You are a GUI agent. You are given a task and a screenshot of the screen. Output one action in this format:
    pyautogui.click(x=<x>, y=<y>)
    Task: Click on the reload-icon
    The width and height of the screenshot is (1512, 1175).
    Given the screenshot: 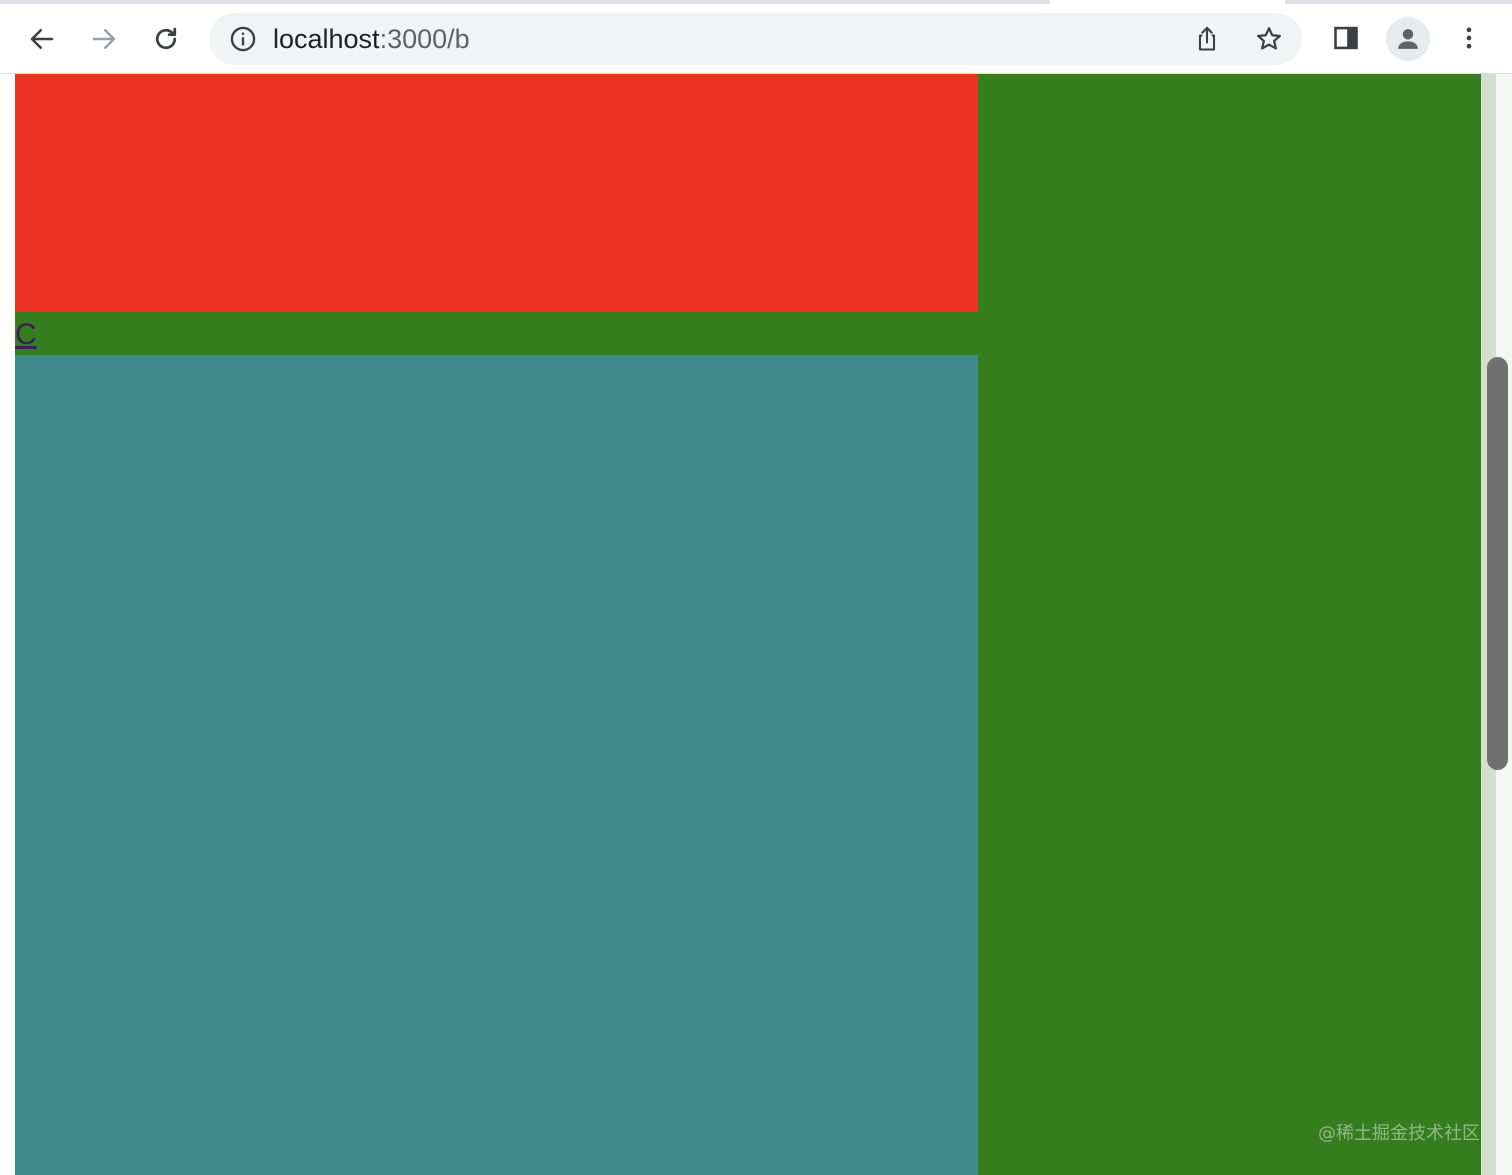 What is the action you would take?
    pyautogui.click(x=166, y=38)
    